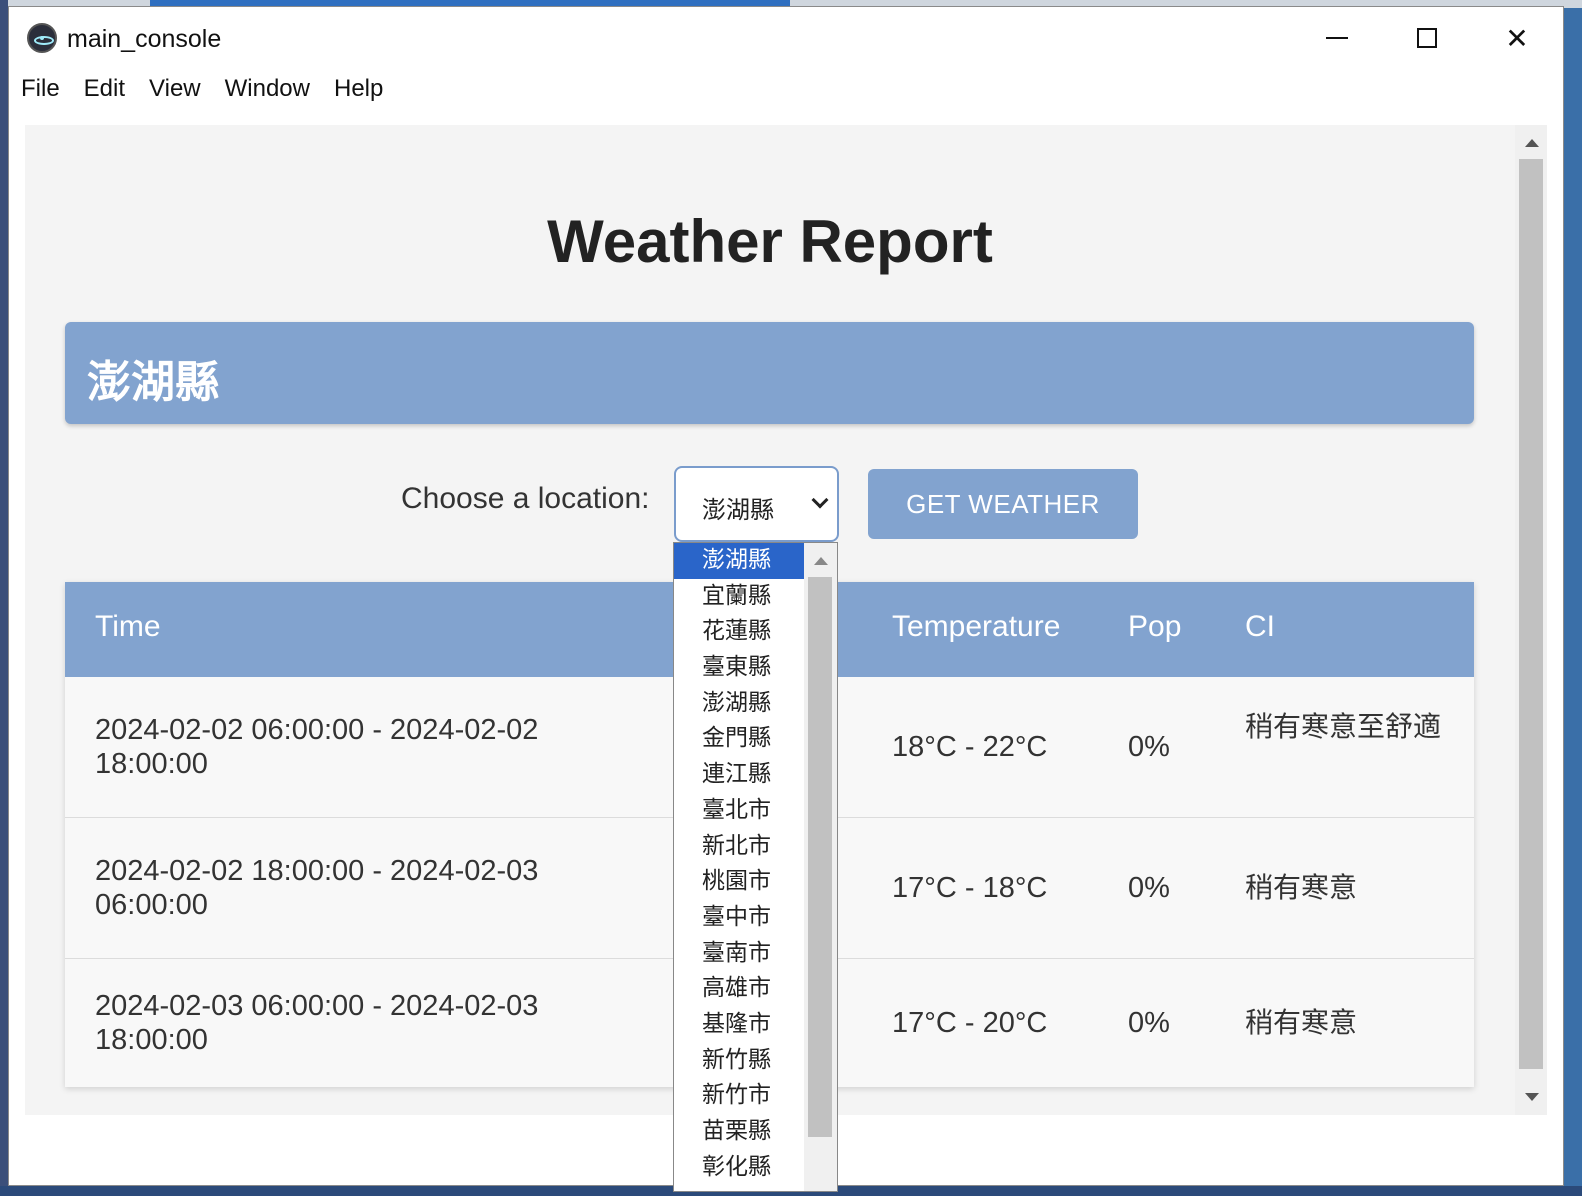 The image size is (1582, 1196). What do you see at coordinates (1260, 626) in the screenshot?
I see `header-ci: CI` at bounding box center [1260, 626].